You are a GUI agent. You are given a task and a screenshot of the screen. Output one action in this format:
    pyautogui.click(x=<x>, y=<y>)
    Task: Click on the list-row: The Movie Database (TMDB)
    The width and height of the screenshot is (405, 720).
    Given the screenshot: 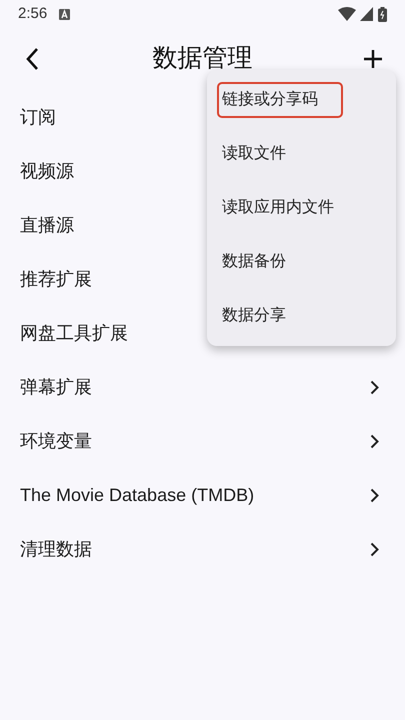 What is the action you would take?
    pyautogui.click(x=202, y=495)
    